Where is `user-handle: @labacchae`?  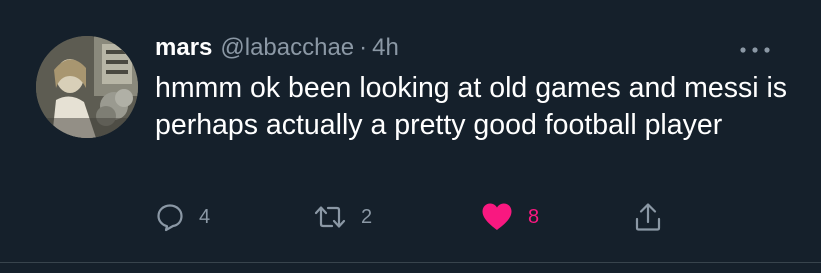 user-handle: @labacchae is located at coordinates (287, 48).